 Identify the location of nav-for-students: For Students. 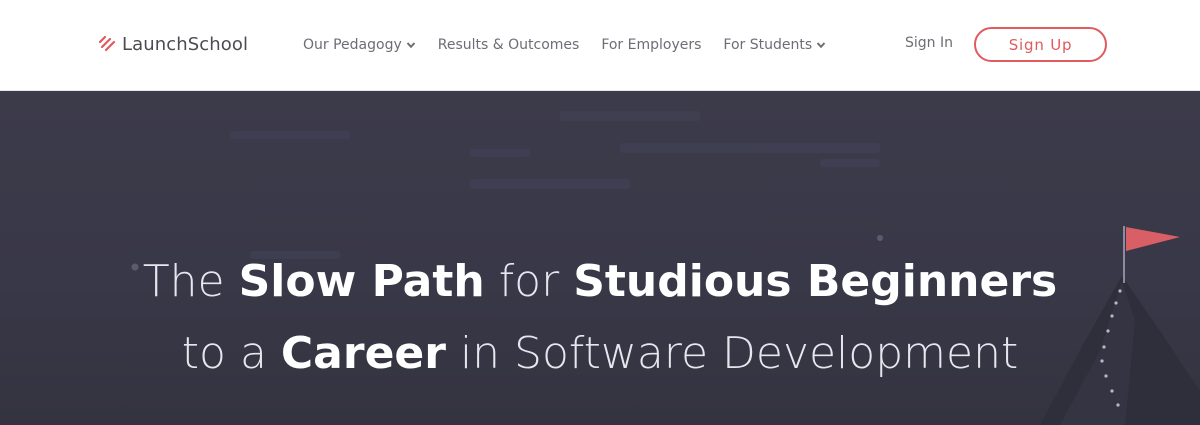
(774, 45).